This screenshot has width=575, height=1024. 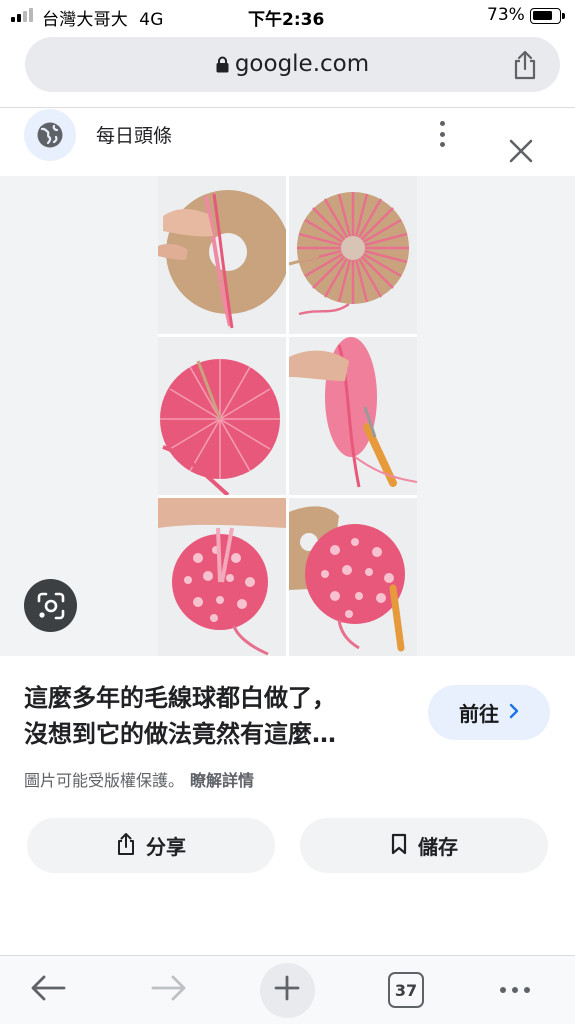 I want to click on share-label: 分享, so click(x=166, y=847).